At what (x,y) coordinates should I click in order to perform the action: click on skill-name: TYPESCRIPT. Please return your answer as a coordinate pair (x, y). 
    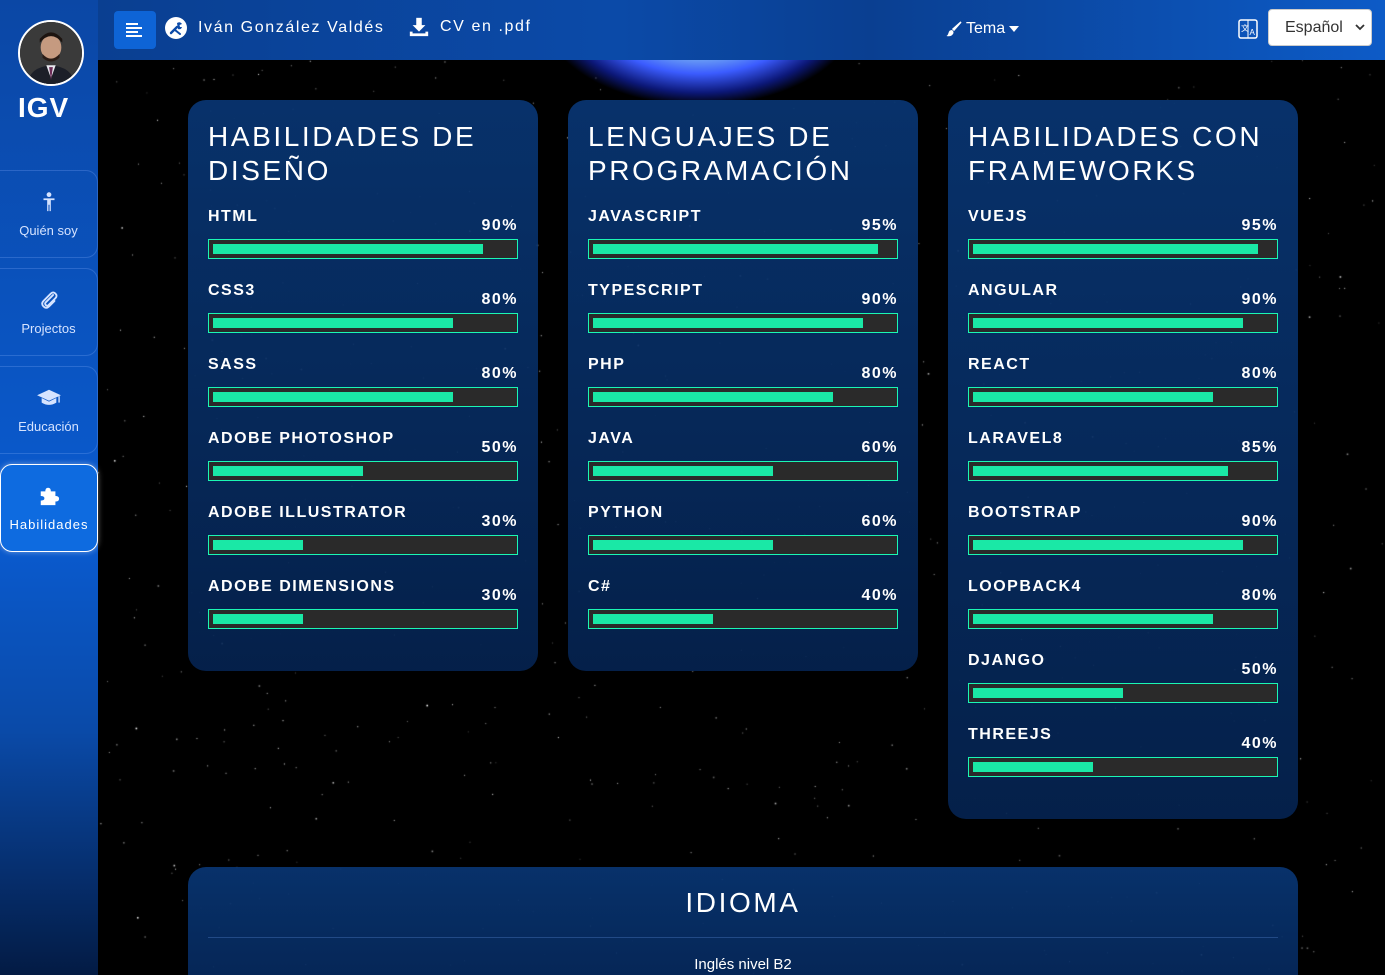
    Looking at the image, I should click on (646, 290).